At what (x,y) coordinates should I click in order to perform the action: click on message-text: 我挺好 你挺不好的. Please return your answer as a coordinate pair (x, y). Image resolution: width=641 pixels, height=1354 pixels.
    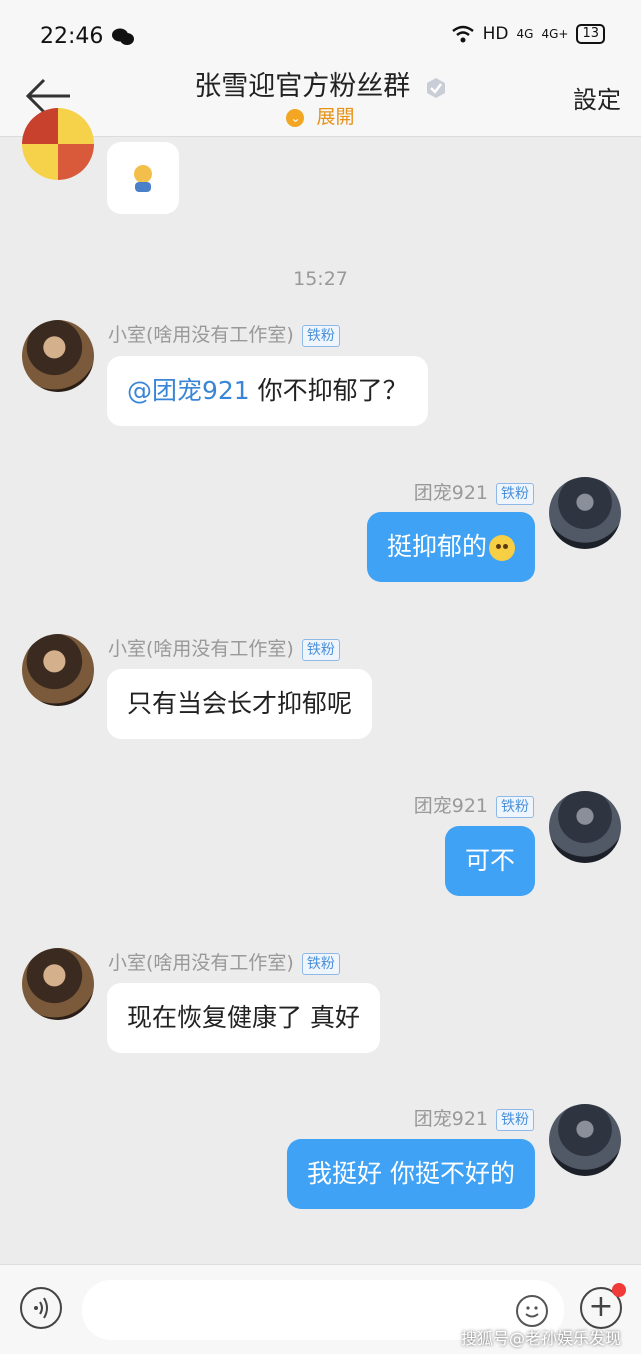
    Looking at the image, I should click on (411, 1173).